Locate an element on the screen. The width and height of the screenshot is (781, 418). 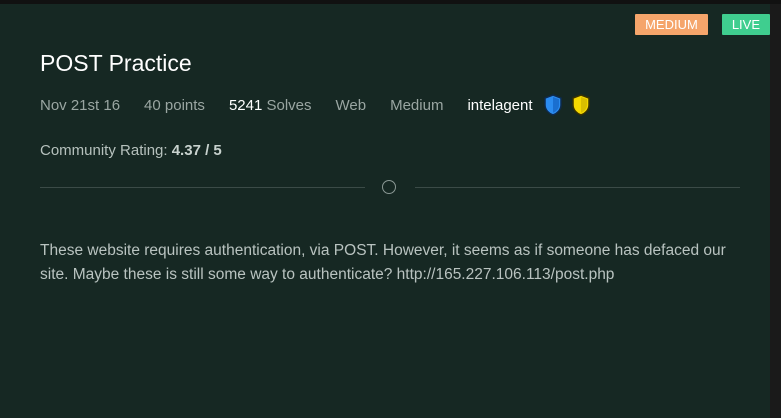
difficulty-badge: MEDIUM is located at coordinates (671, 24).